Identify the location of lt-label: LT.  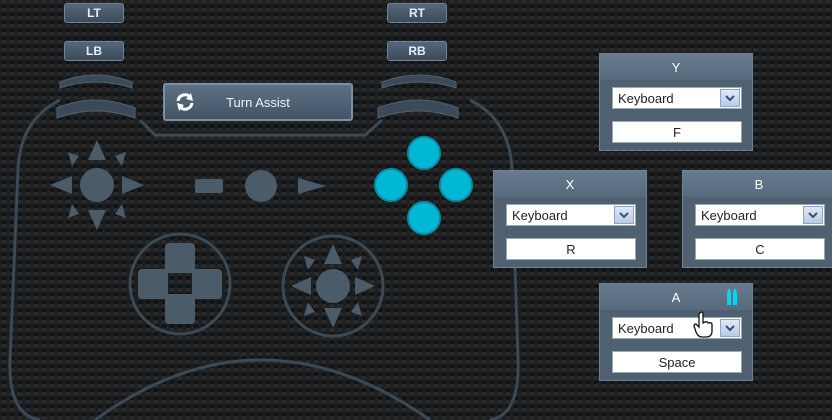
(94, 13).